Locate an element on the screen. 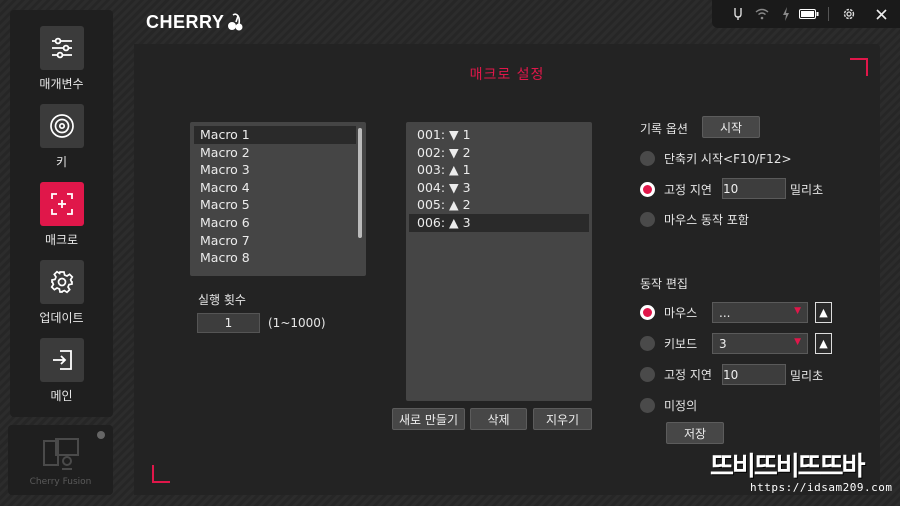 This screenshot has height=506, width=900. execution-count-label: 실행 횟수 is located at coordinates (222, 300).